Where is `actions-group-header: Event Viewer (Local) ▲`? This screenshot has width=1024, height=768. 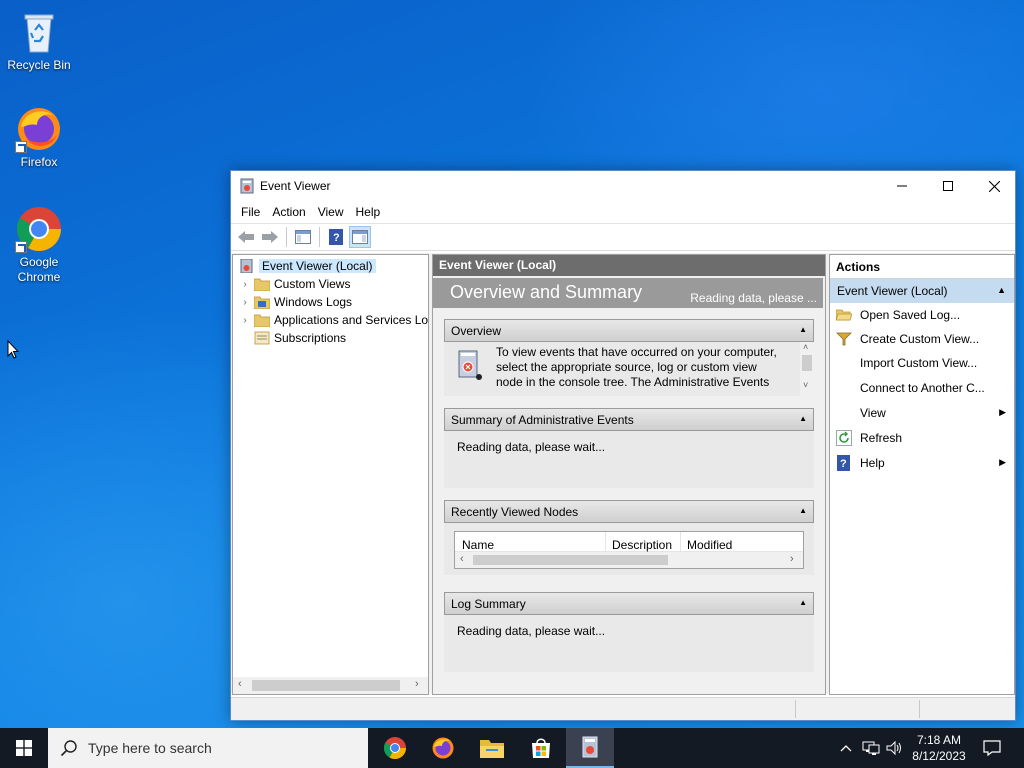
actions-group-header: Event Viewer (Local) ▲ is located at coordinates (922, 291).